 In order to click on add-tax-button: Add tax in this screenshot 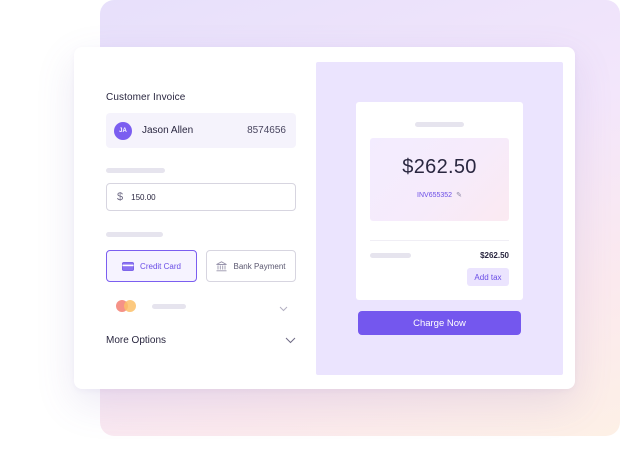, I will do `click(488, 277)`.